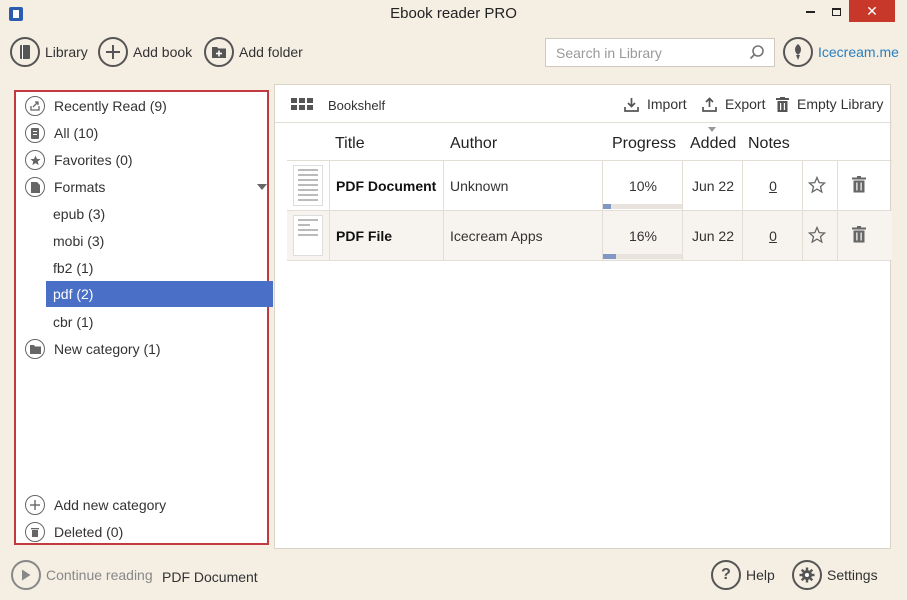 This screenshot has width=907, height=600. Describe the element at coordinates (210, 577) in the screenshot. I see `current-document-name: PDF Document` at that location.